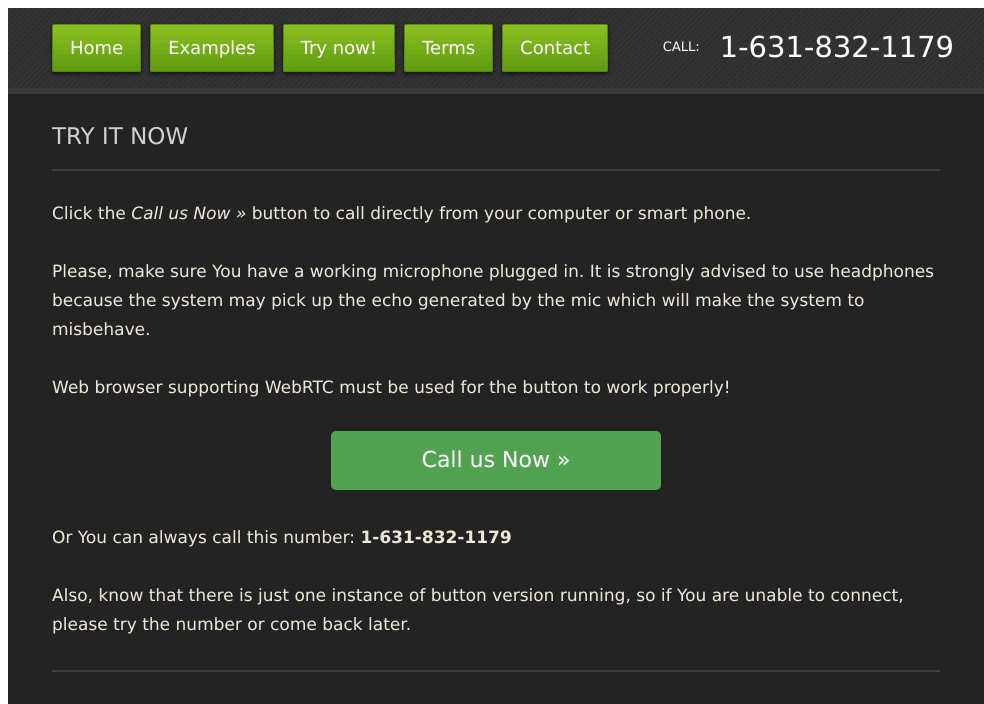  Describe the element at coordinates (282, 538) in the screenshot. I see `paragraph: Or You can always call this number: 1-631-832-1179` at that location.